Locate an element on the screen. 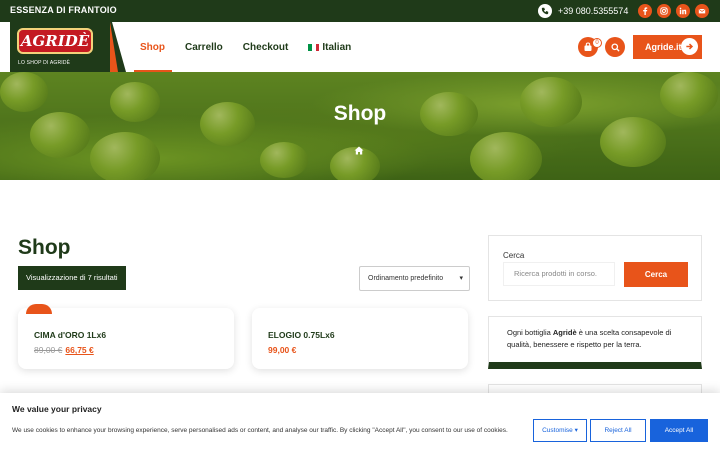 This screenshot has height=450, width=720. accept-all-button: Accept All is located at coordinates (679, 430).